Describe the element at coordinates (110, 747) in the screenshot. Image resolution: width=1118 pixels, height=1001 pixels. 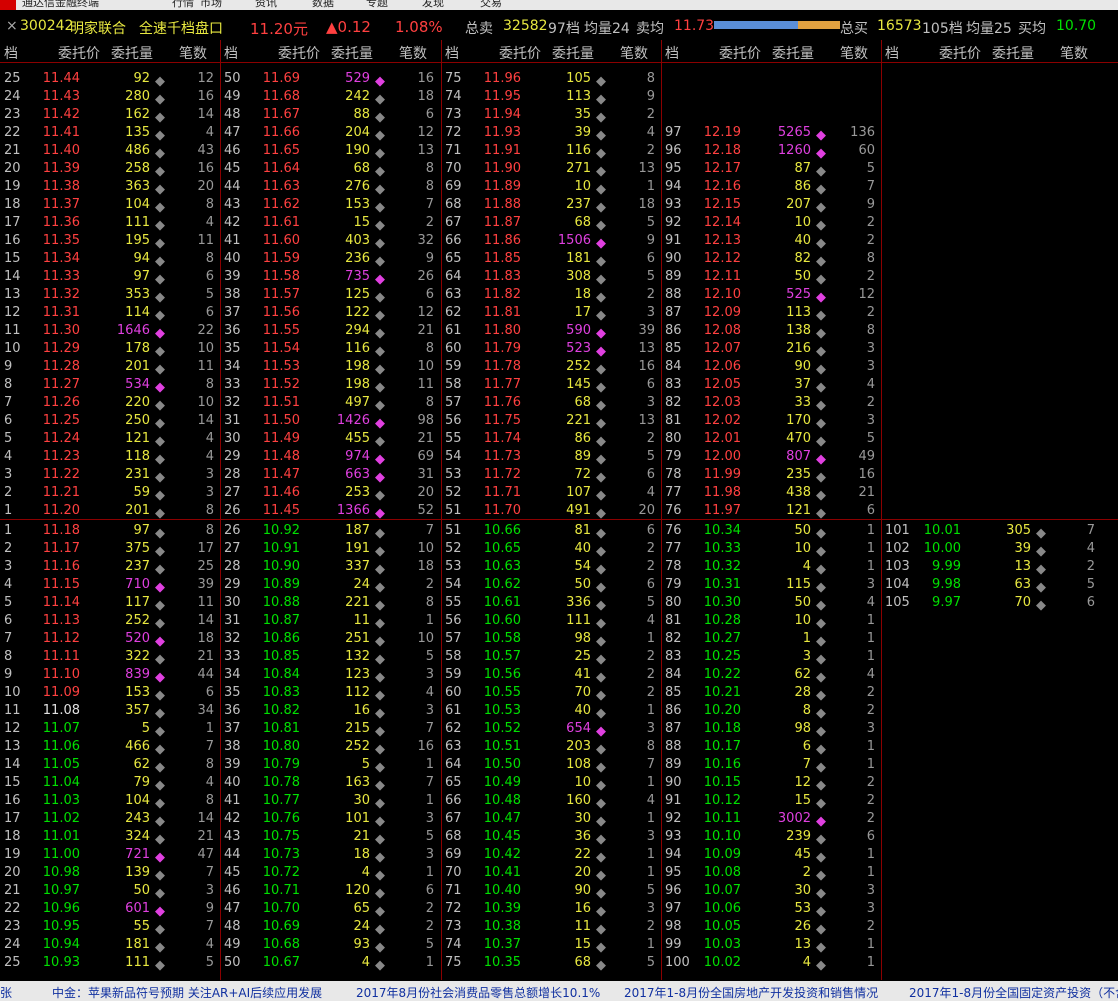
I see `buy-row: 13 11.06 466 ◆ 7` at that location.